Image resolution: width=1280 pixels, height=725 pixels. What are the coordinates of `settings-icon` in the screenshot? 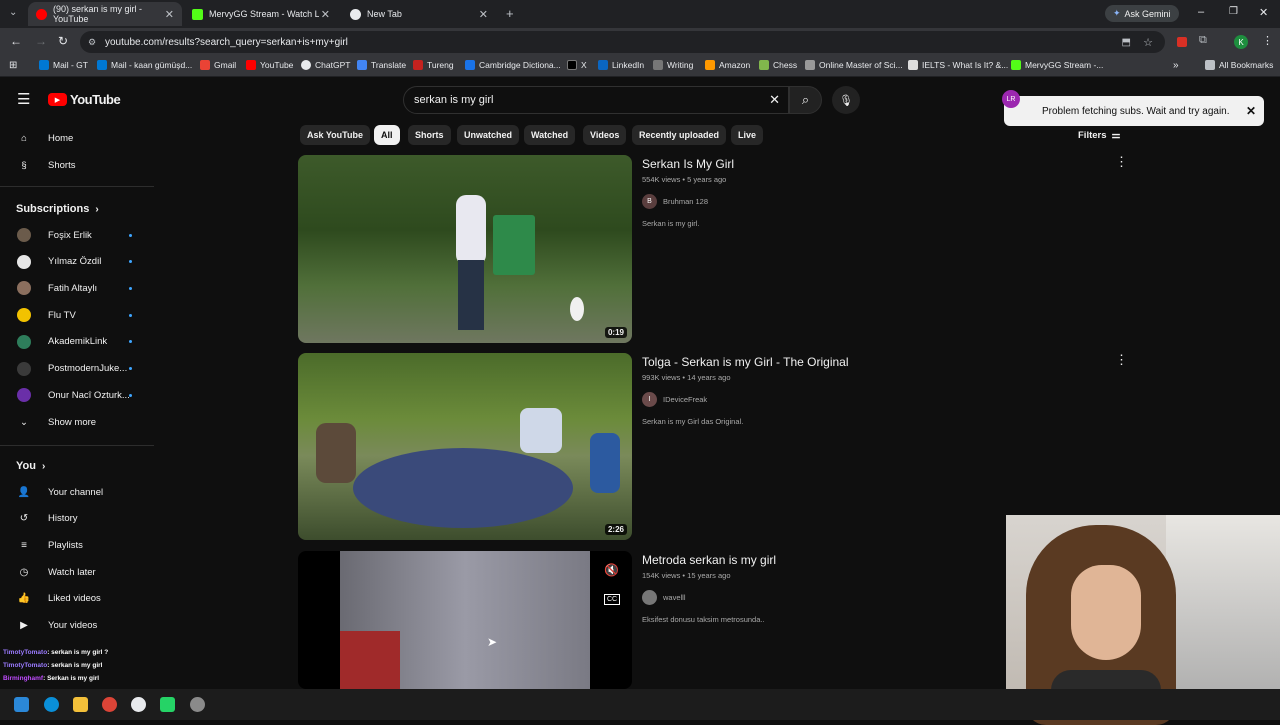 It's located at (197, 704).